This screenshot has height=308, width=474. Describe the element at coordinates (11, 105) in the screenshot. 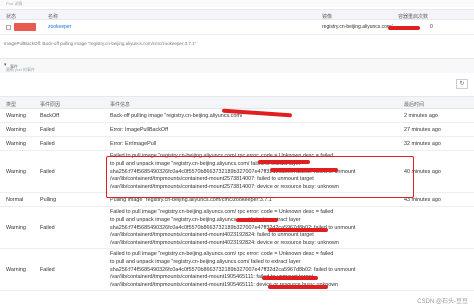

I see `col-type: 类型` at that location.